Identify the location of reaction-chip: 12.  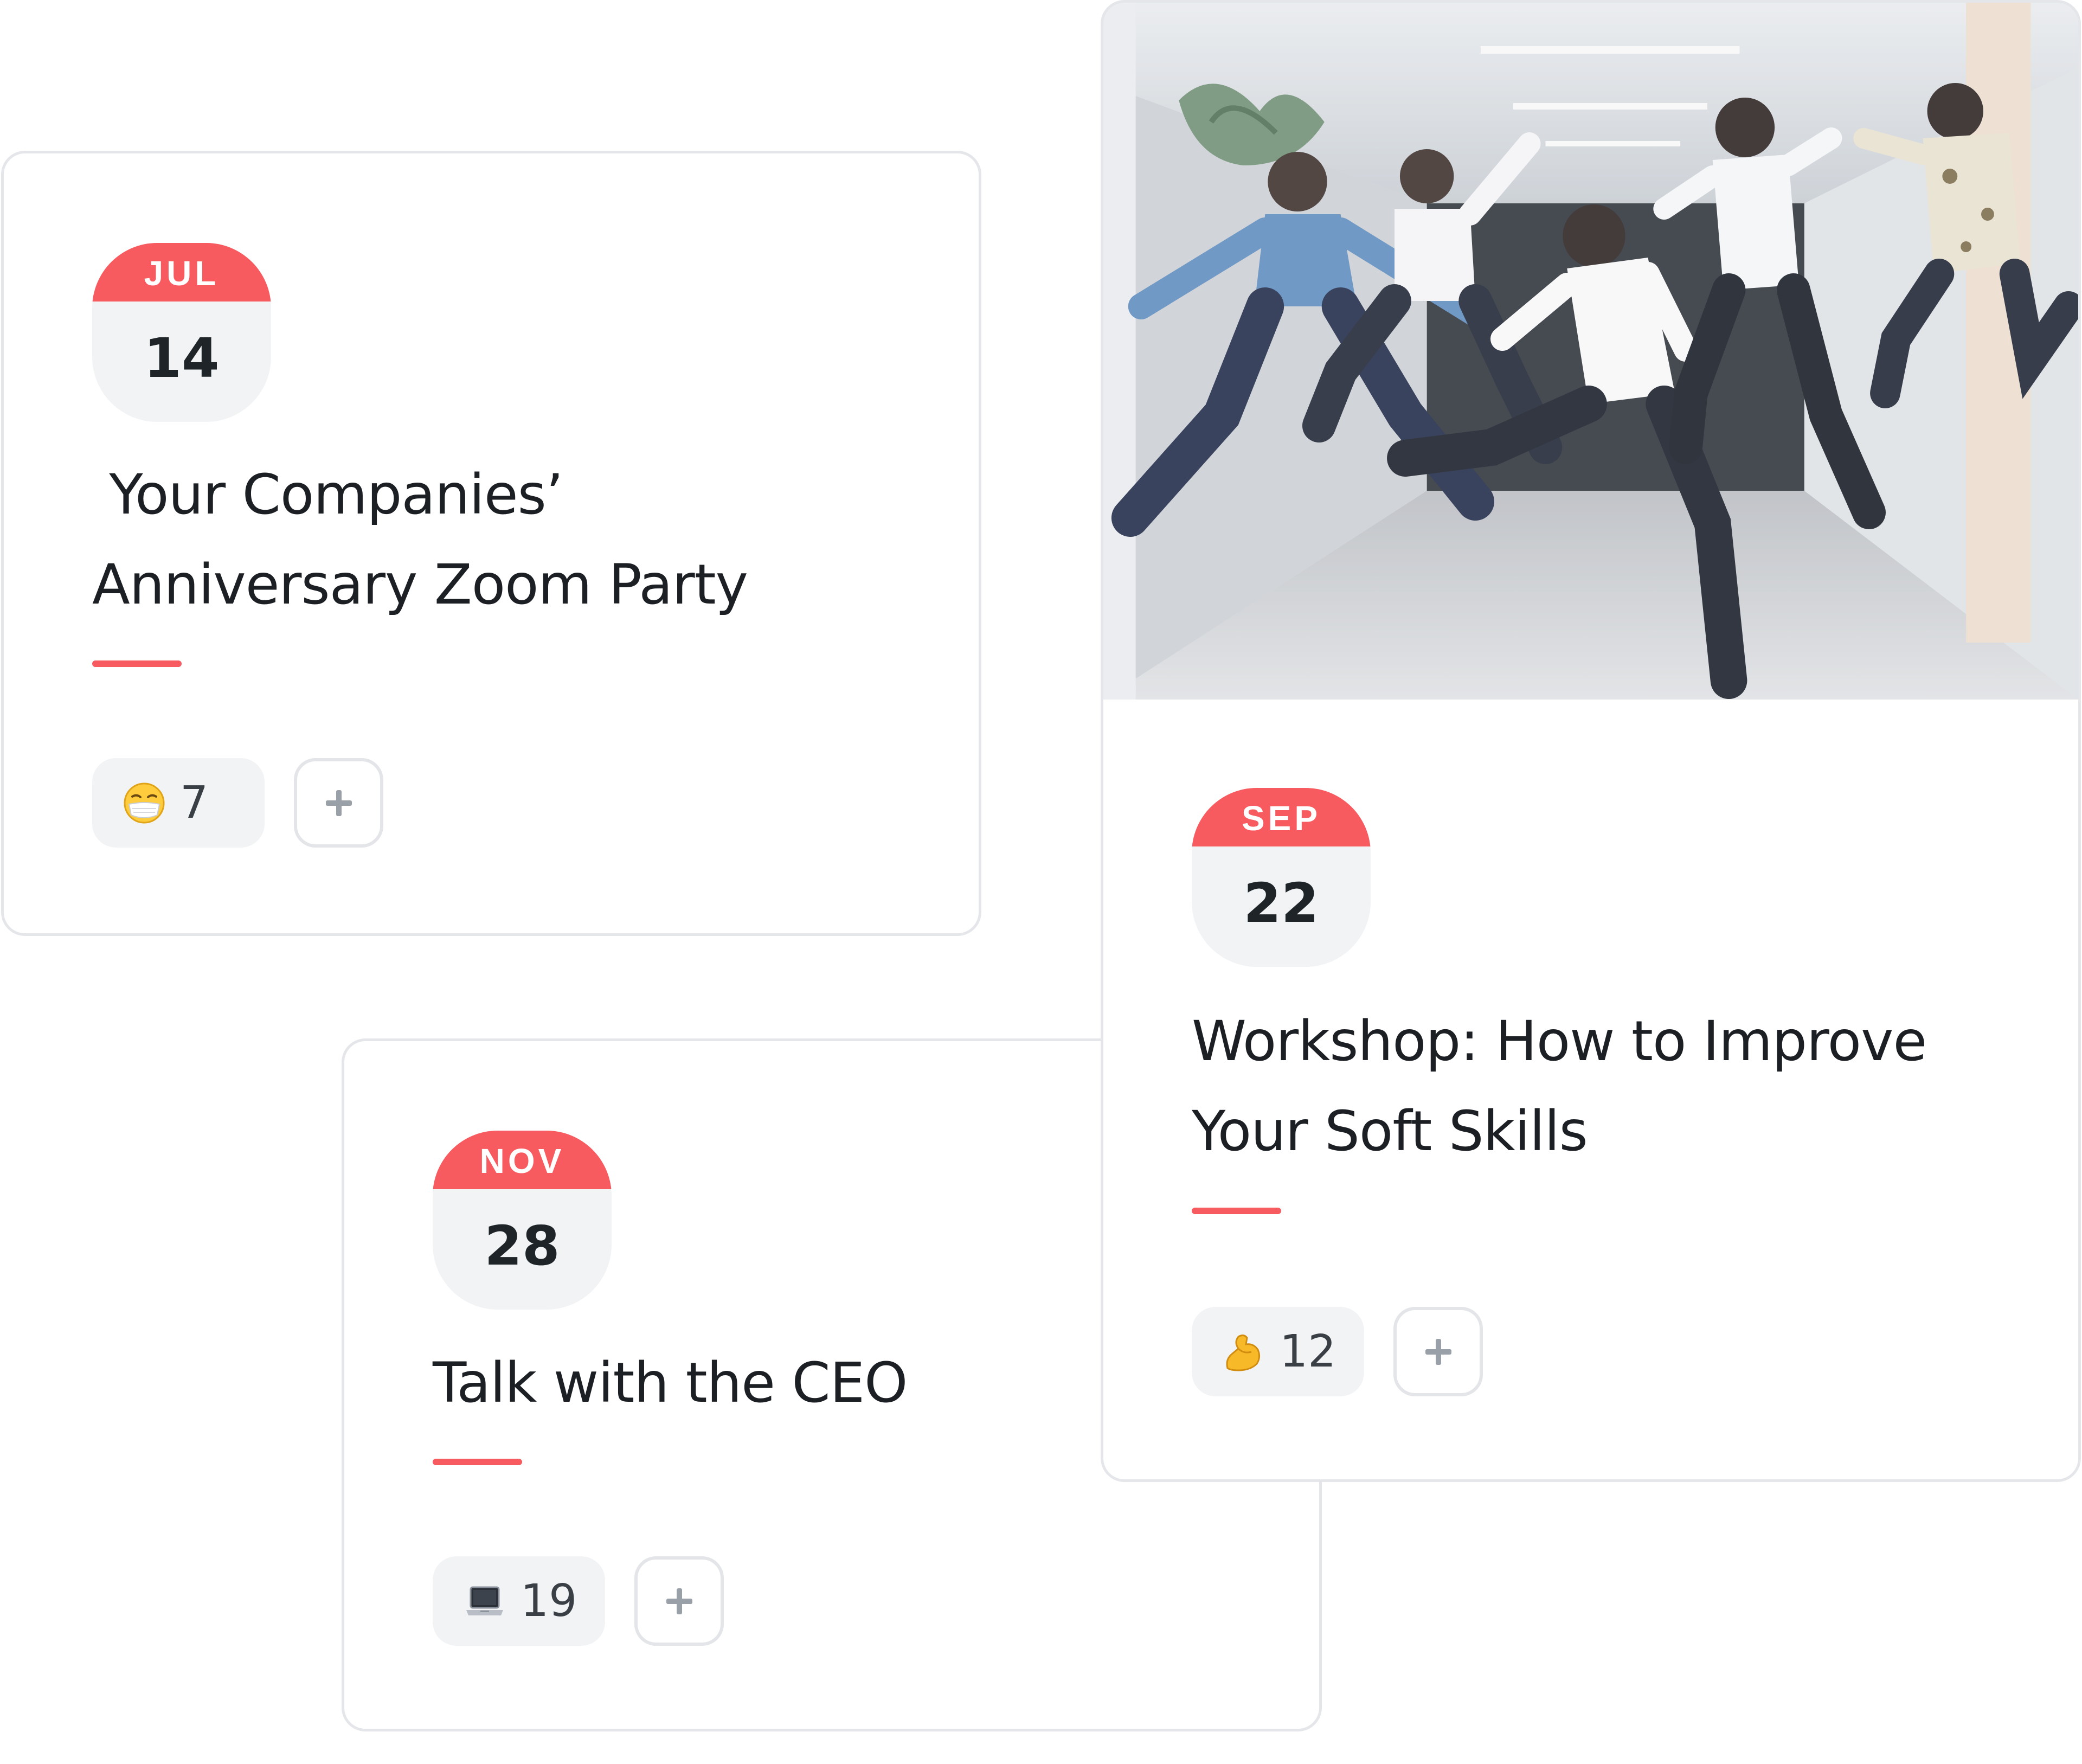
(1278, 1351).